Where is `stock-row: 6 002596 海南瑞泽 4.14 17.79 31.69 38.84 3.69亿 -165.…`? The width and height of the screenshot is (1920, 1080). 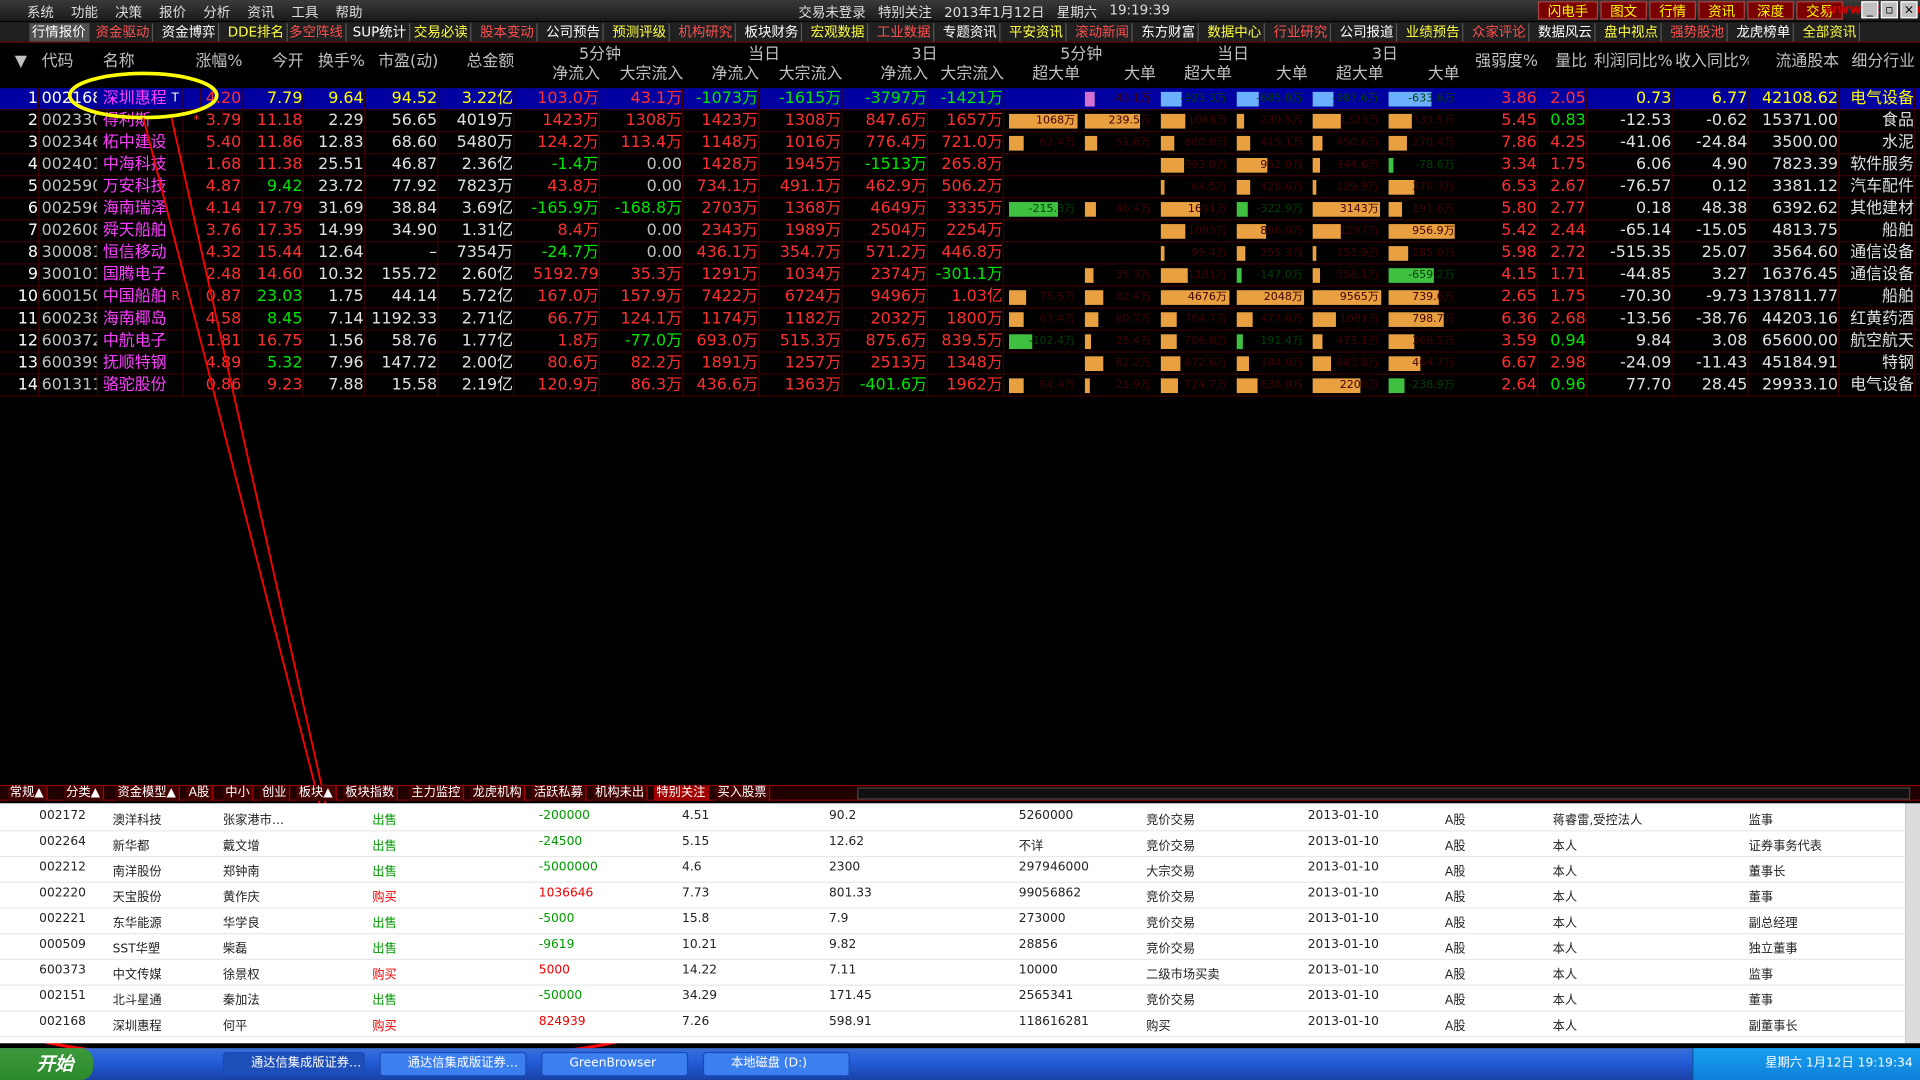
stock-row: 6 002596 海南瑞泽 4.14 17.79 31.69 38.84 3.69亿 -165.… is located at coordinates (960, 209).